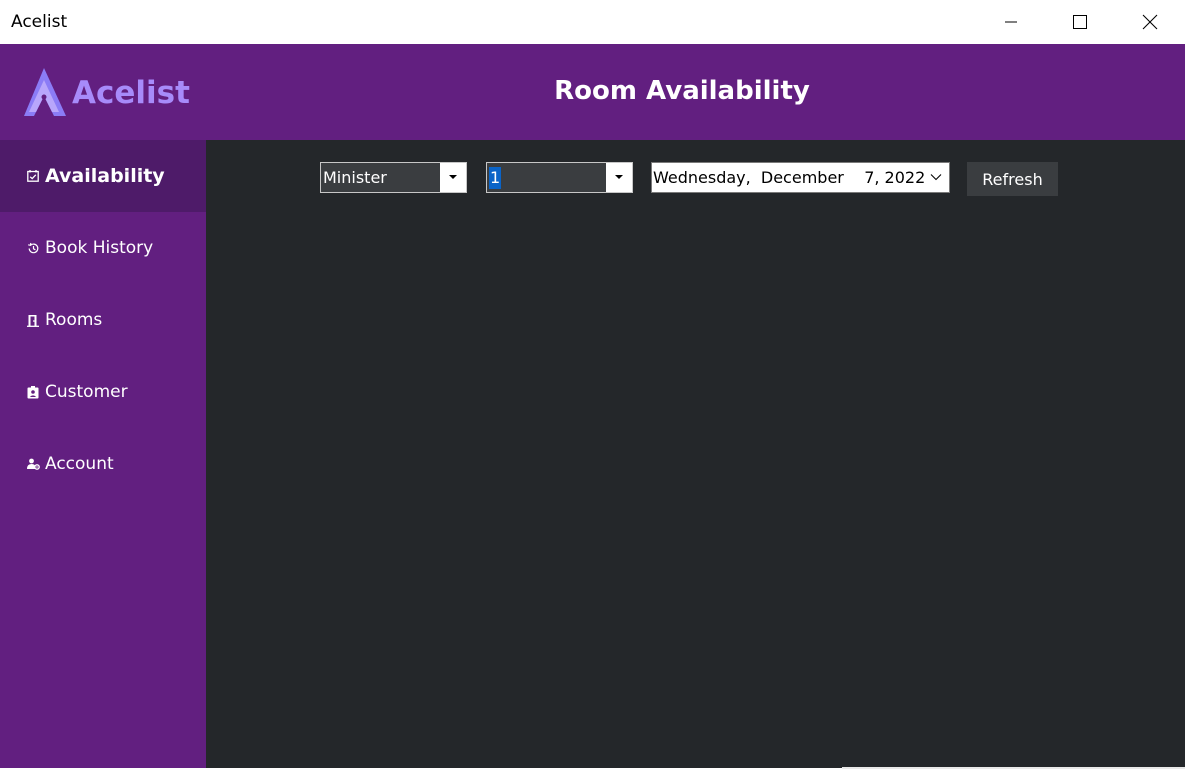 The height and width of the screenshot is (772, 1185). I want to click on sidebar-item-rooms: Rooms, so click(103, 320).